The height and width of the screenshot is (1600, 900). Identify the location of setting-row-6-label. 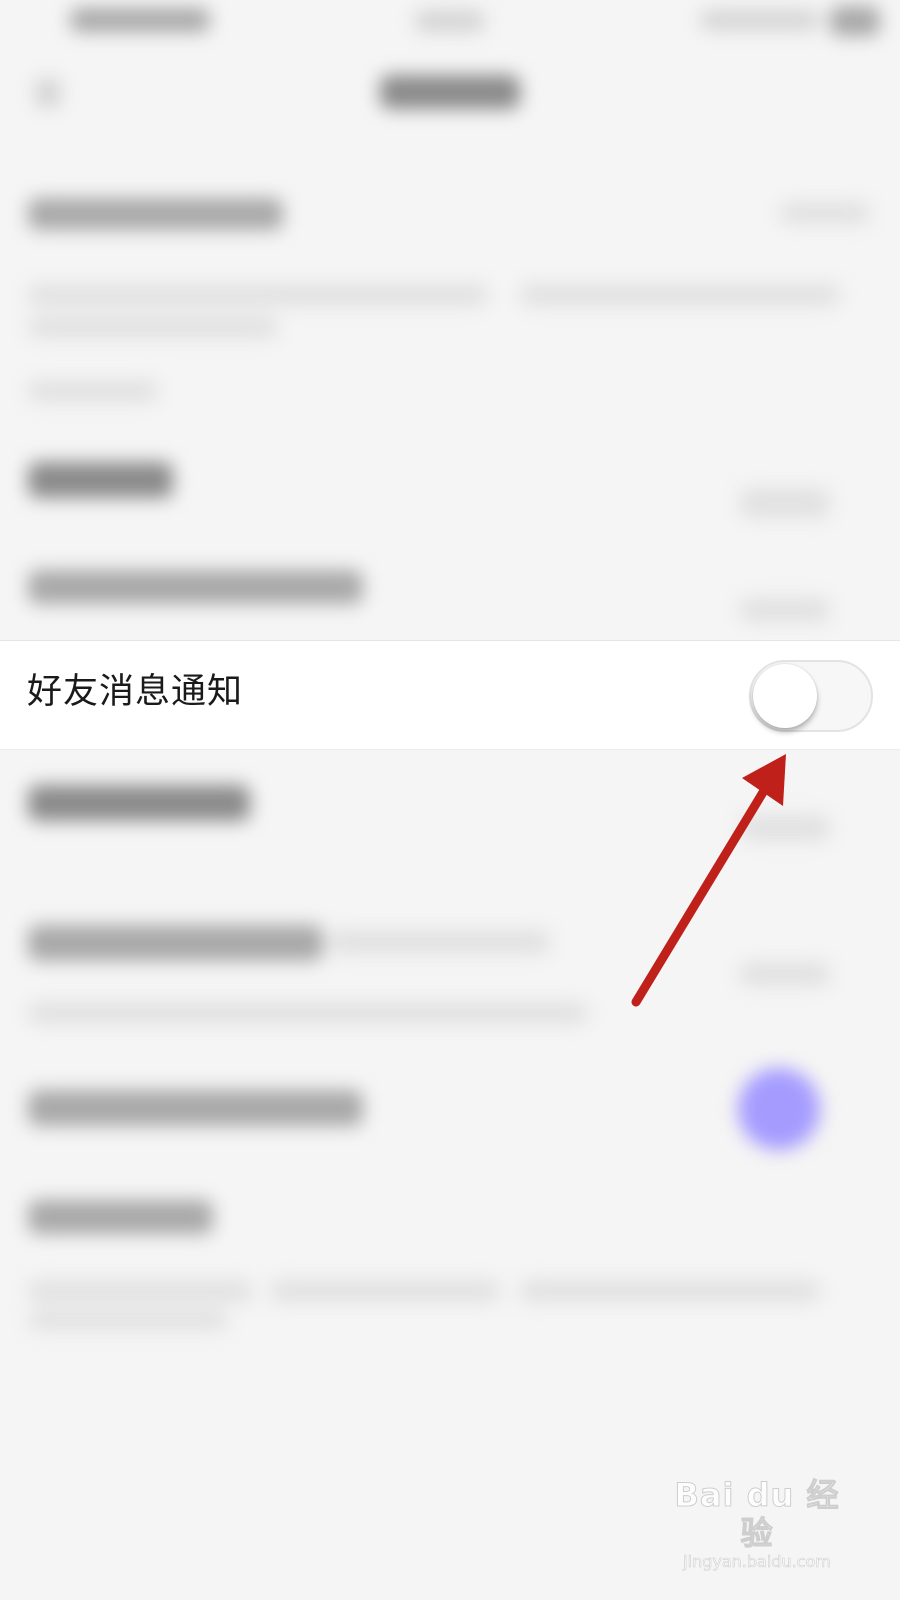
(175, 943).